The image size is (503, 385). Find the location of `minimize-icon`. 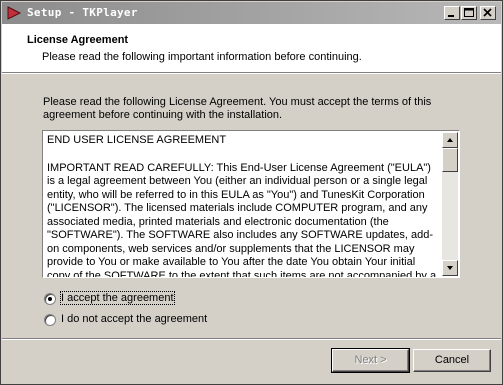

minimize-icon is located at coordinates (451, 16).